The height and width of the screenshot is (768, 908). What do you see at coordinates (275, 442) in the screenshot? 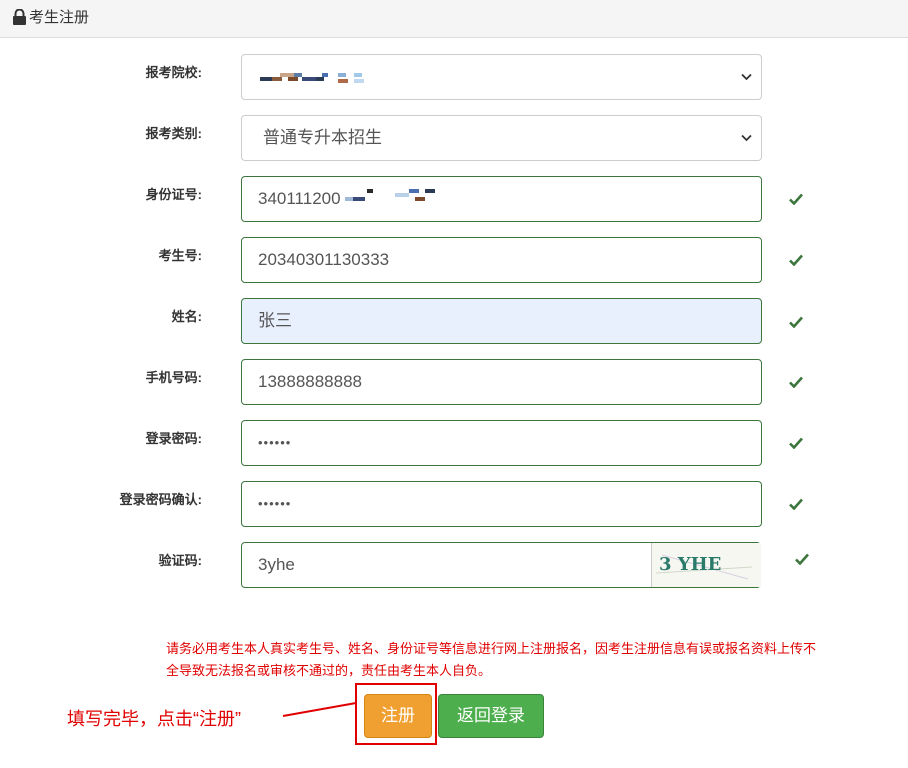
I see `password-value: ••••••` at bounding box center [275, 442].